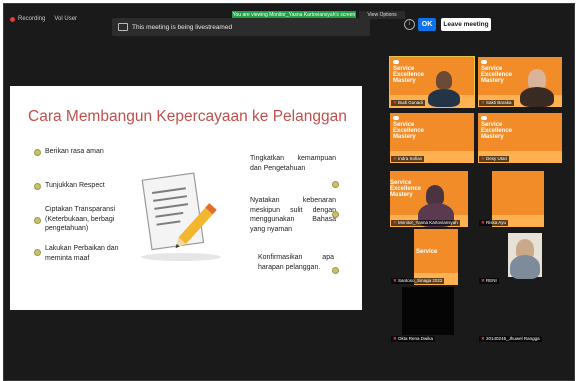 The image size is (586, 381). I want to click on participant-tile: ✖ 20140245_Jhuwel Rangga, so click(520, 315).